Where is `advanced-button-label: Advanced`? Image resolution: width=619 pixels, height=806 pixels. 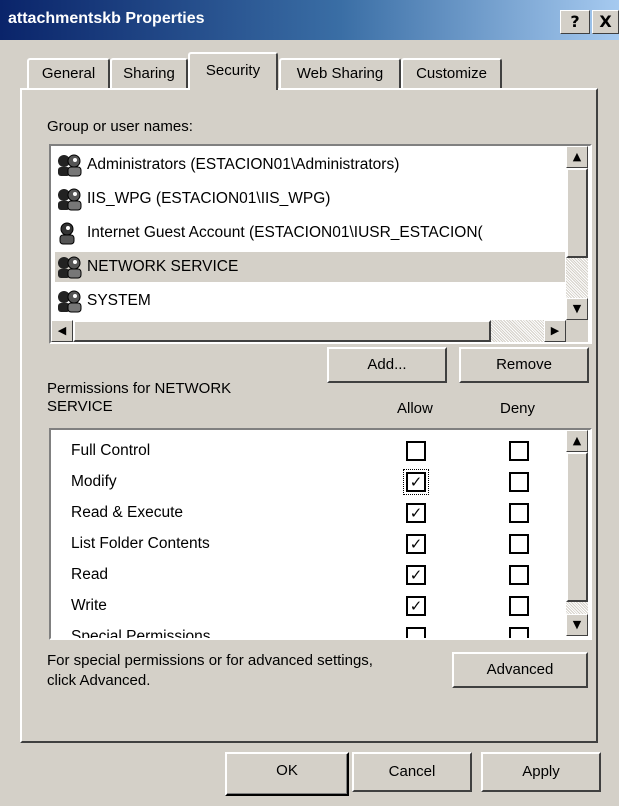 advanced-button-label: Advanced is located at coordinates (520, 669).